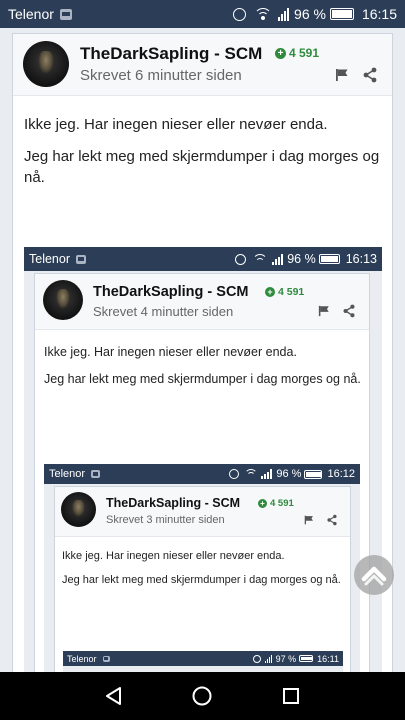 The image size is (405, 720). What do you see at coordinates (291, 696) in the screenshot?
I see `square-recents-icon` at bounding box center [291, 696].